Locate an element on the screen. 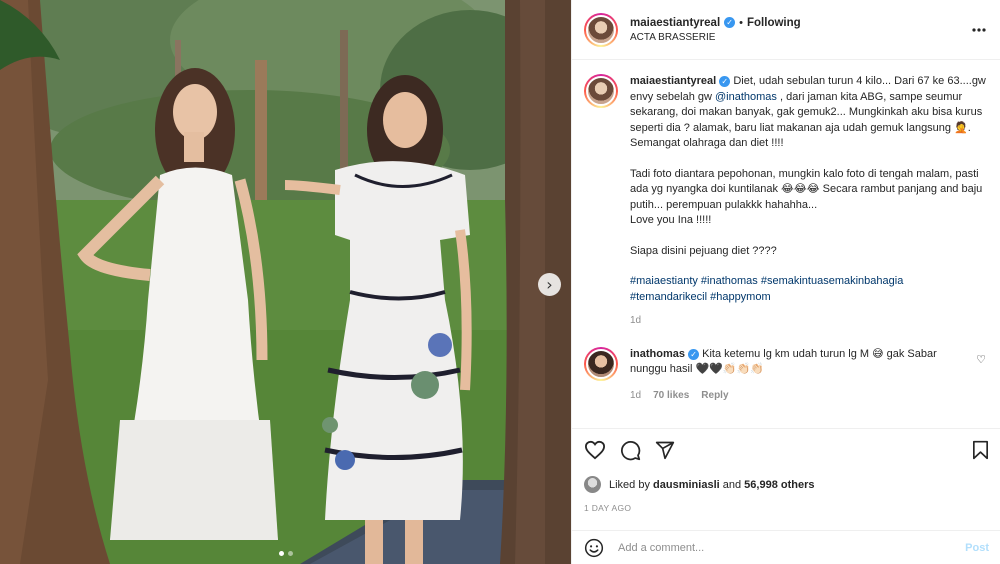 Image resolution: width=1000 pixels, height=564 pixels. comment-timestamp: 1d is located at coordinates (635, 396).